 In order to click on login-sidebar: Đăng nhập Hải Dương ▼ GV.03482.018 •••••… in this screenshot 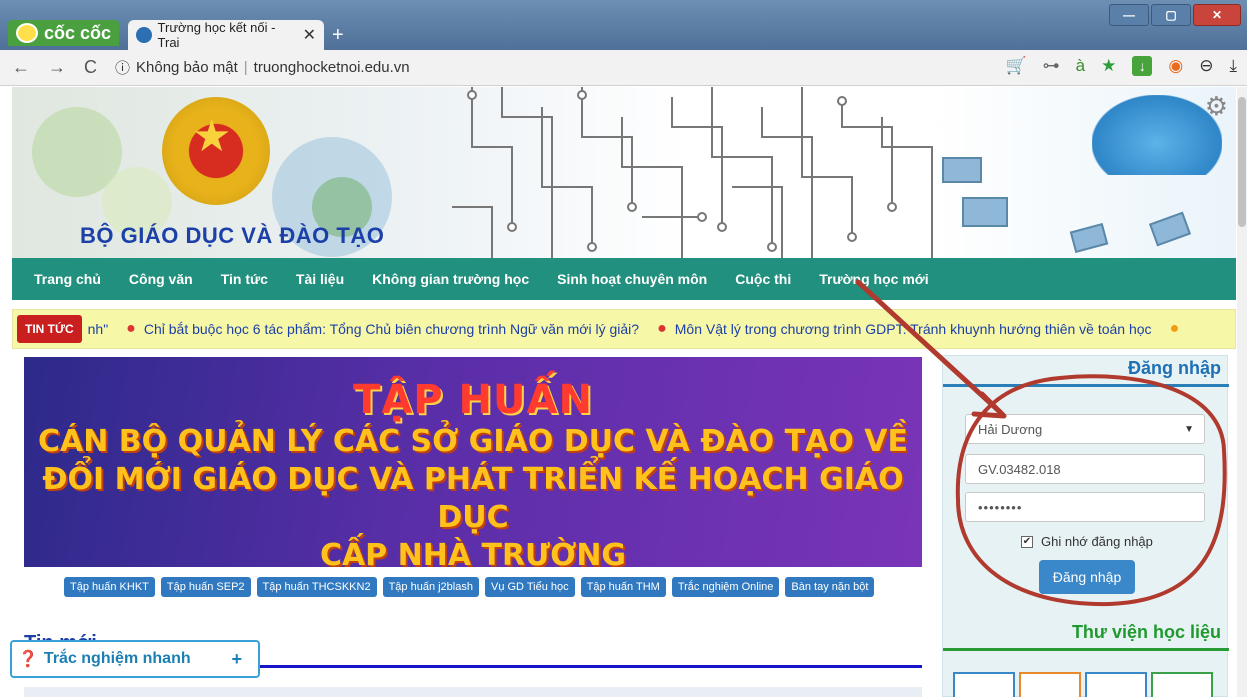, I will do `click(1085, 526)`.